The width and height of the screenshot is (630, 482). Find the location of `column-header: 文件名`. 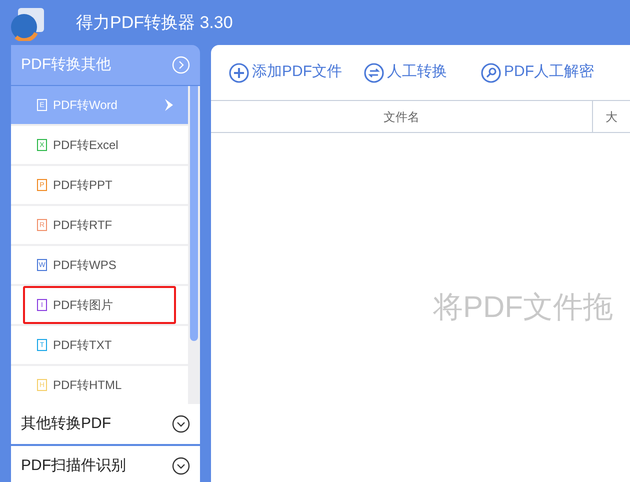

column-header: 文件名 is located at coordinates (402, 116).